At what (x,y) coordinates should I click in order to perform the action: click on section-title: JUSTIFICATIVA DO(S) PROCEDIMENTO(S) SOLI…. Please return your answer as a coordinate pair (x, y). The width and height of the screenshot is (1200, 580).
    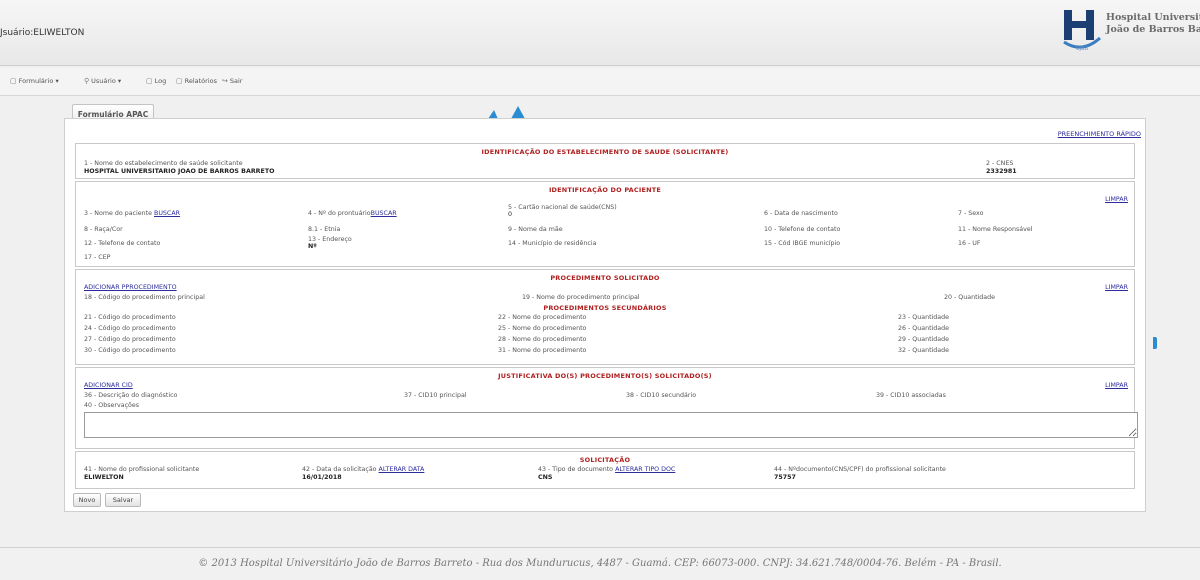
    Looking at the image, I should click on (605, 376).